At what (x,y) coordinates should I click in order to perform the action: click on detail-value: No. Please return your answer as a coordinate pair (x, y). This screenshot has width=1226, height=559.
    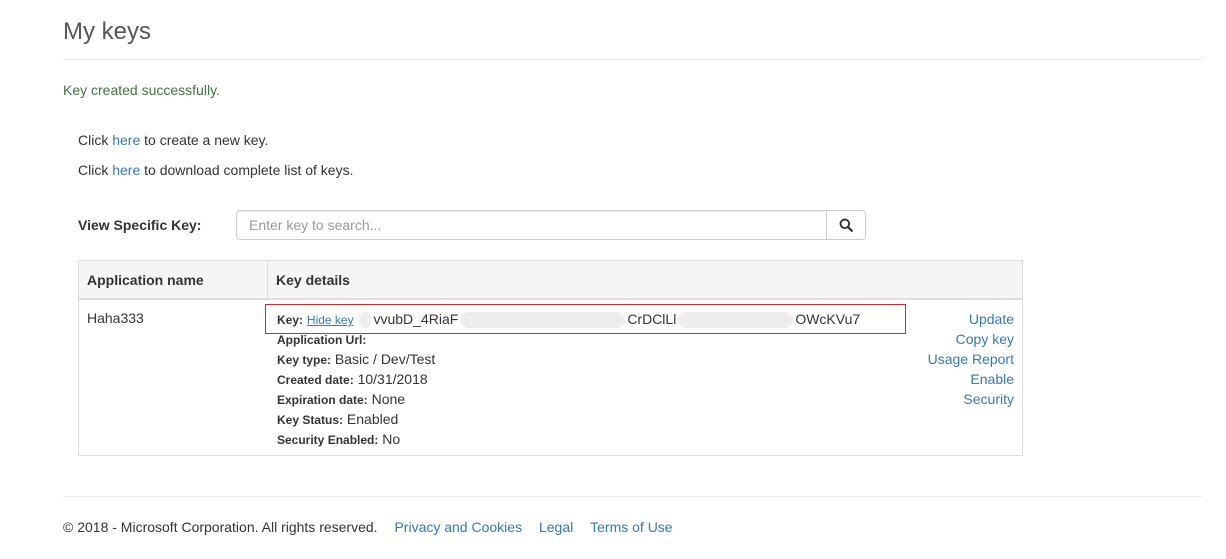
    Looking at the image, I should click on (391, 439).